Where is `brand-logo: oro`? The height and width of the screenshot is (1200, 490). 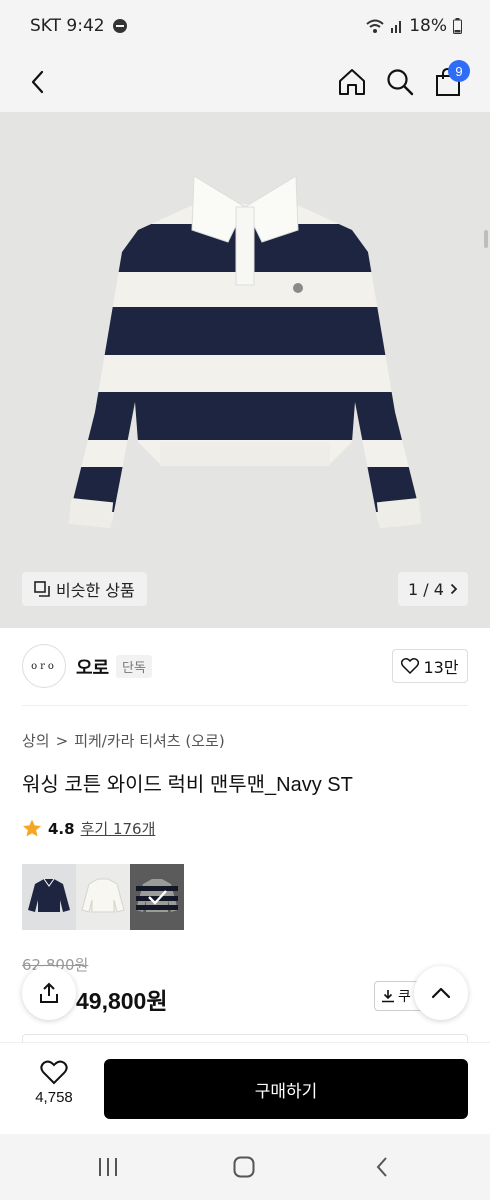
brand-logo: oro is located at coordinates (44, 666).